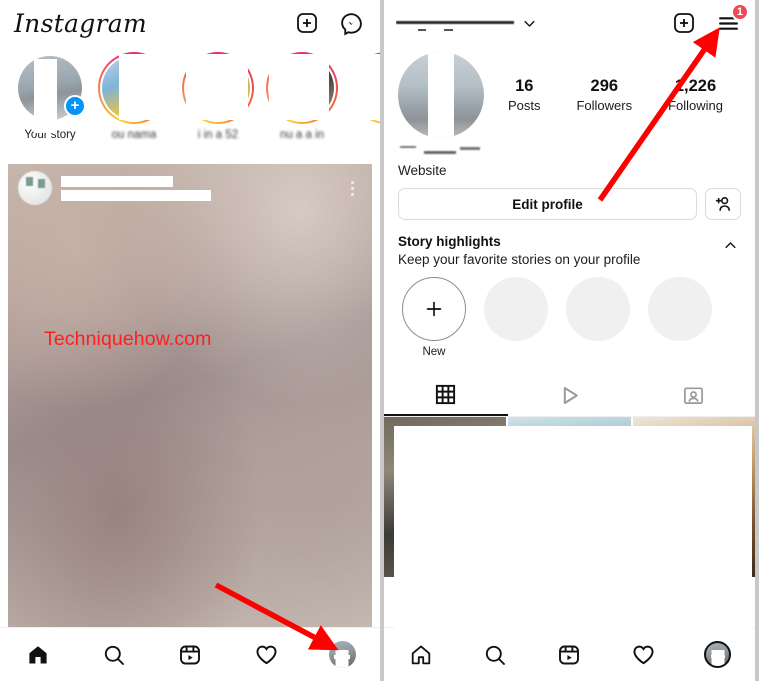 The image size is (759, 681). I want to click on story-label: i in a 52, so click(218, 135).